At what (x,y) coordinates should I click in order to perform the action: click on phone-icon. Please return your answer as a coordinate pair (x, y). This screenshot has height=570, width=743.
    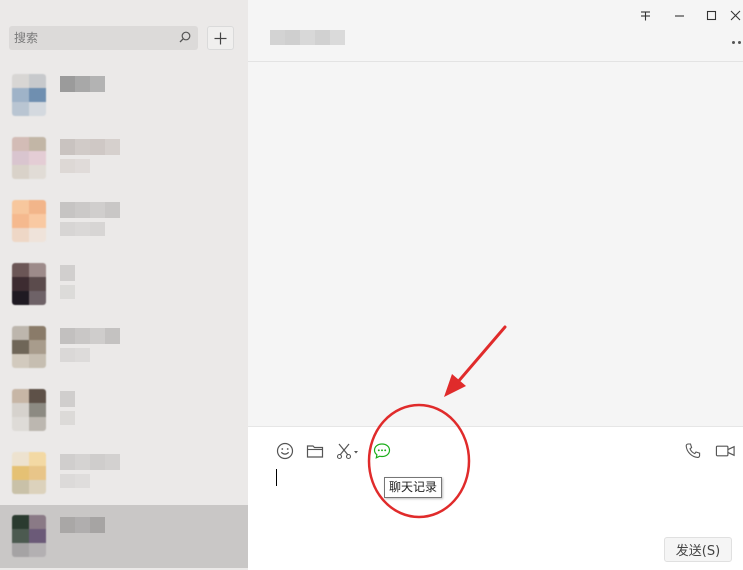
    Looking at the image, I should click on (693, 450).